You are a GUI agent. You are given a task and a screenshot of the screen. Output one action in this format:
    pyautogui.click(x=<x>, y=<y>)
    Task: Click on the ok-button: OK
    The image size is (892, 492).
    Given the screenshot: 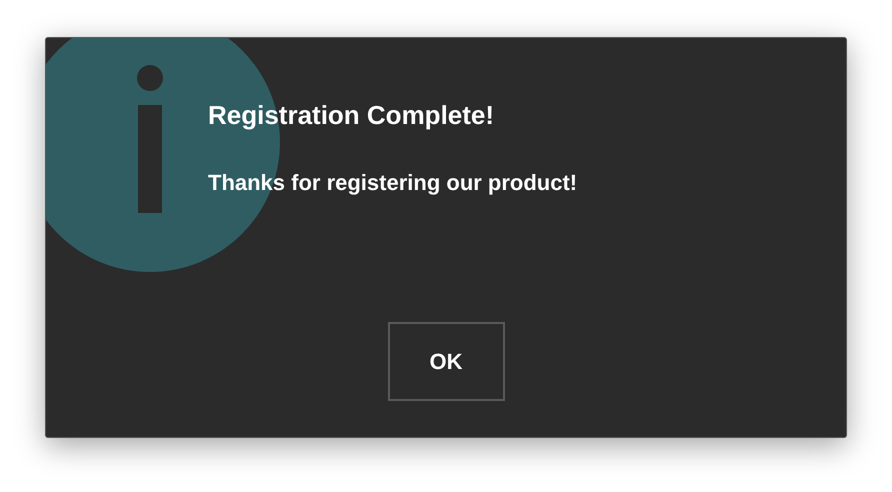 What is the action you would take?
    pyautogui.click(x=446, y=361)
    